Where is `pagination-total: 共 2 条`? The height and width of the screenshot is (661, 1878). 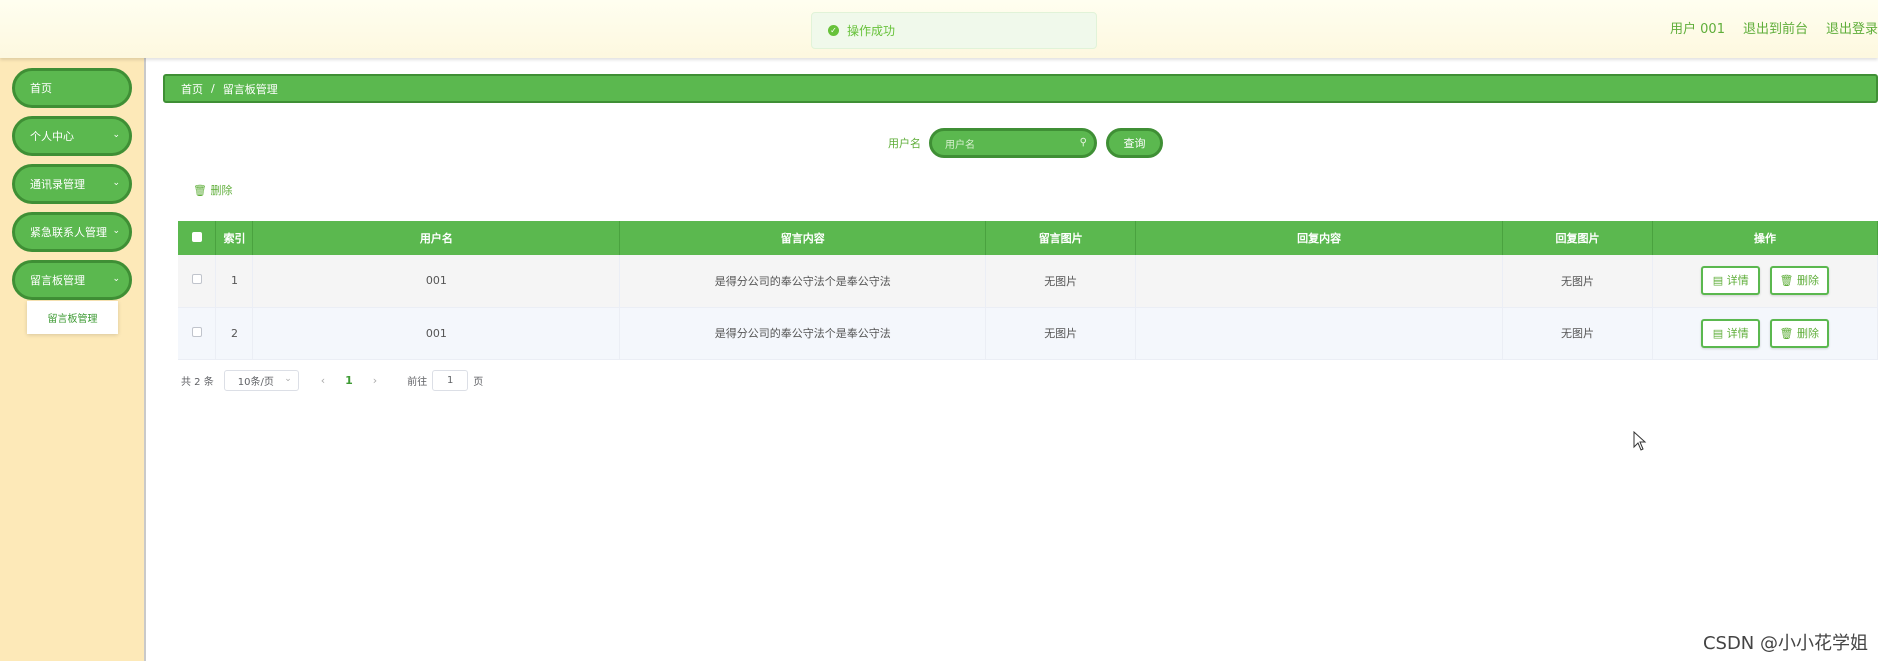 pagination-total: 共 2 条 is located at coordinates (197, 382).